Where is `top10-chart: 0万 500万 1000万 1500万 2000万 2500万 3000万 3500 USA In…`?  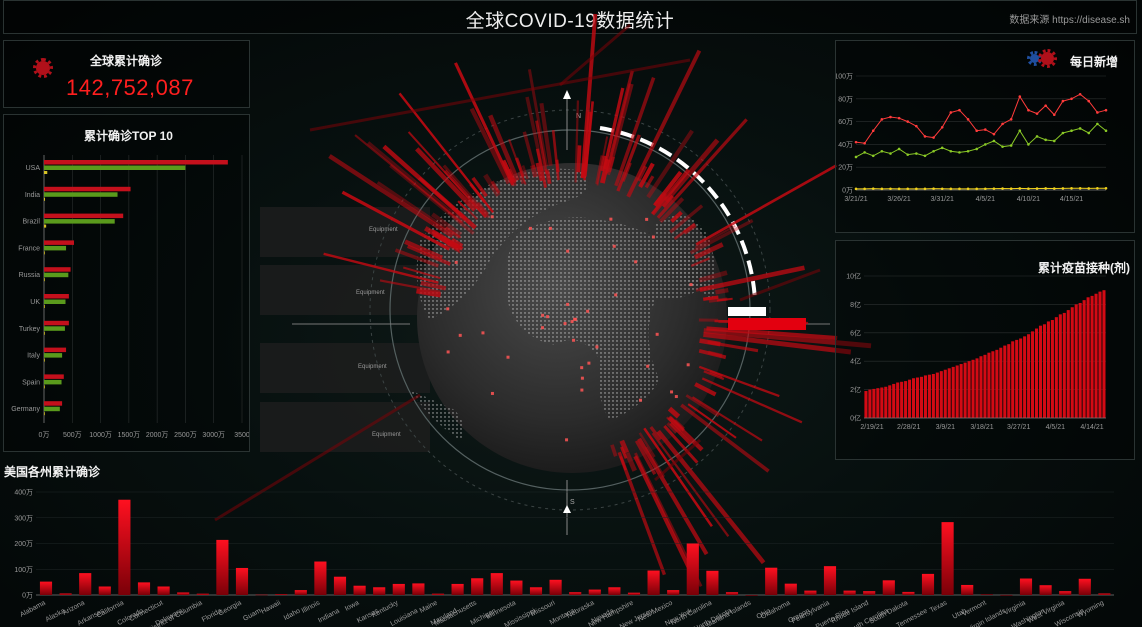 top10-chart: 0万 500万 1000万 1500万 2000万 2500万 3000万 3500 USA In… is located at coordinates (126, 283).